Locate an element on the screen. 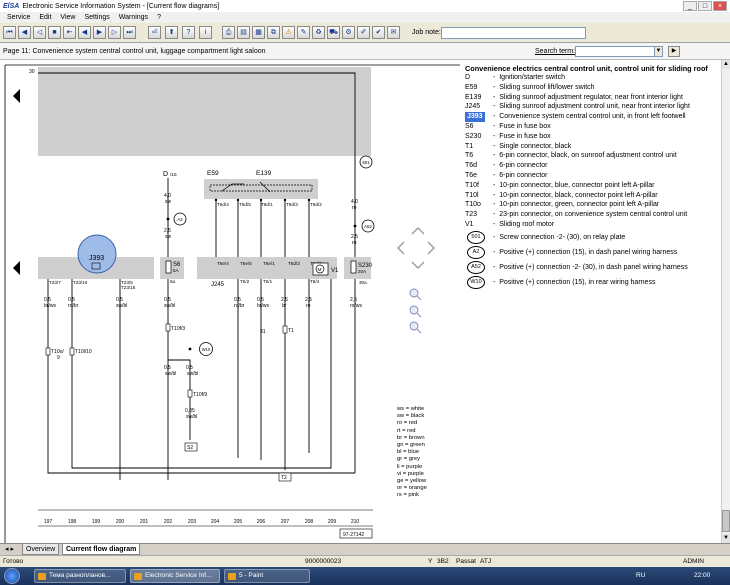 The height and width of the screenshot is (585, 730). page-prev-arrow-icon is located at coordinates (16, 96).